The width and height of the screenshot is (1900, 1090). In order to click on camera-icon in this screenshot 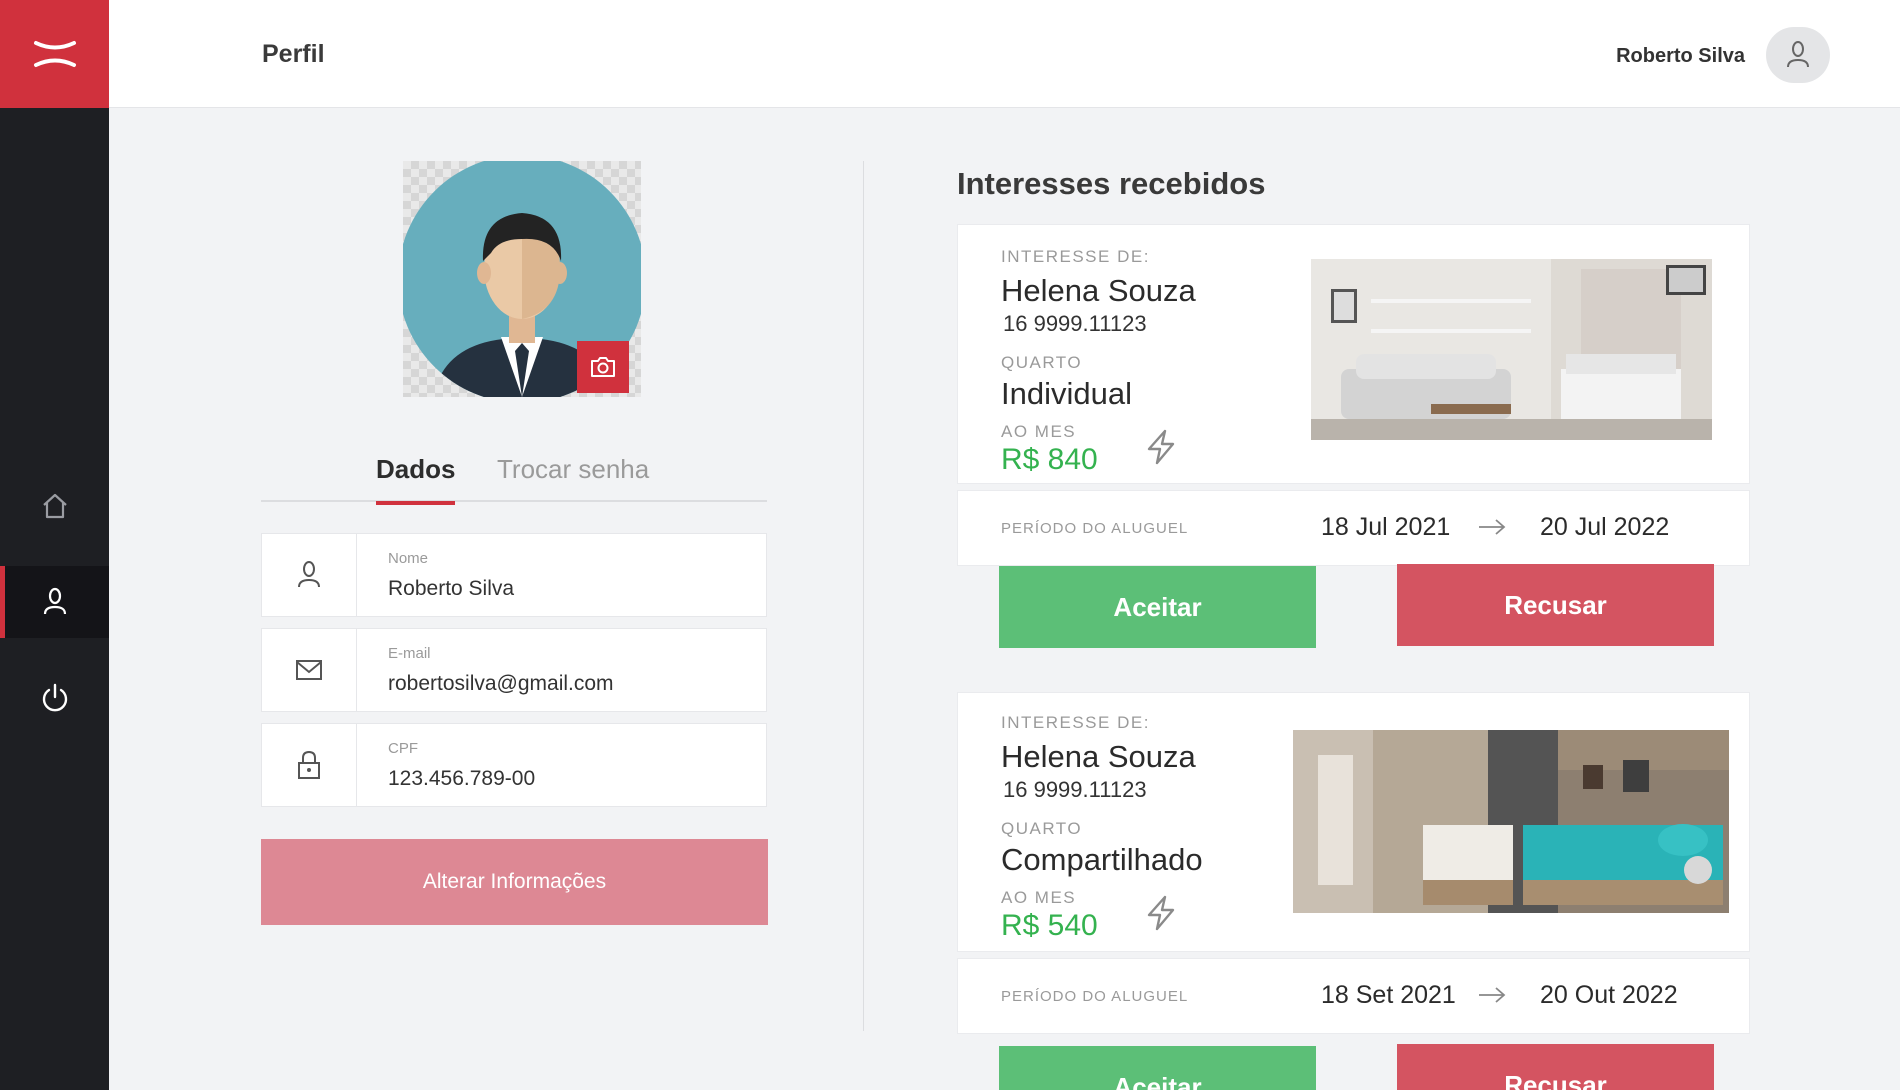, I will do `click(603, 367)`.